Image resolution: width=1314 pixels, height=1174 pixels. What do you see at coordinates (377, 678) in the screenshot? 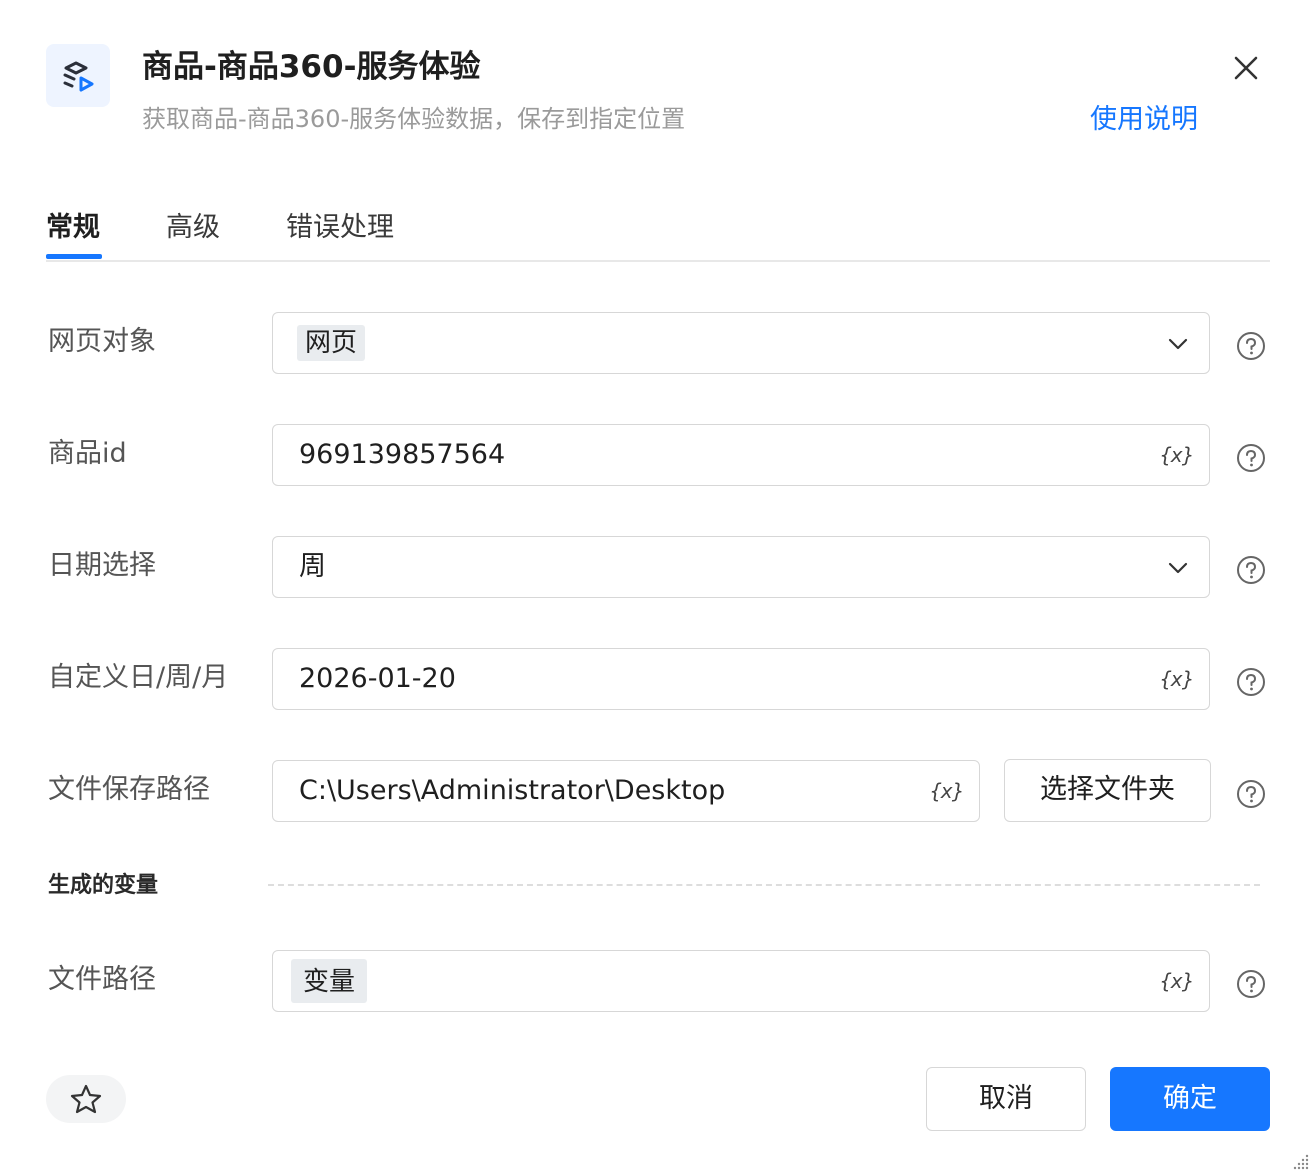
I see `custom-date-value: 2026-01-20` at bounding box center [377, 678].